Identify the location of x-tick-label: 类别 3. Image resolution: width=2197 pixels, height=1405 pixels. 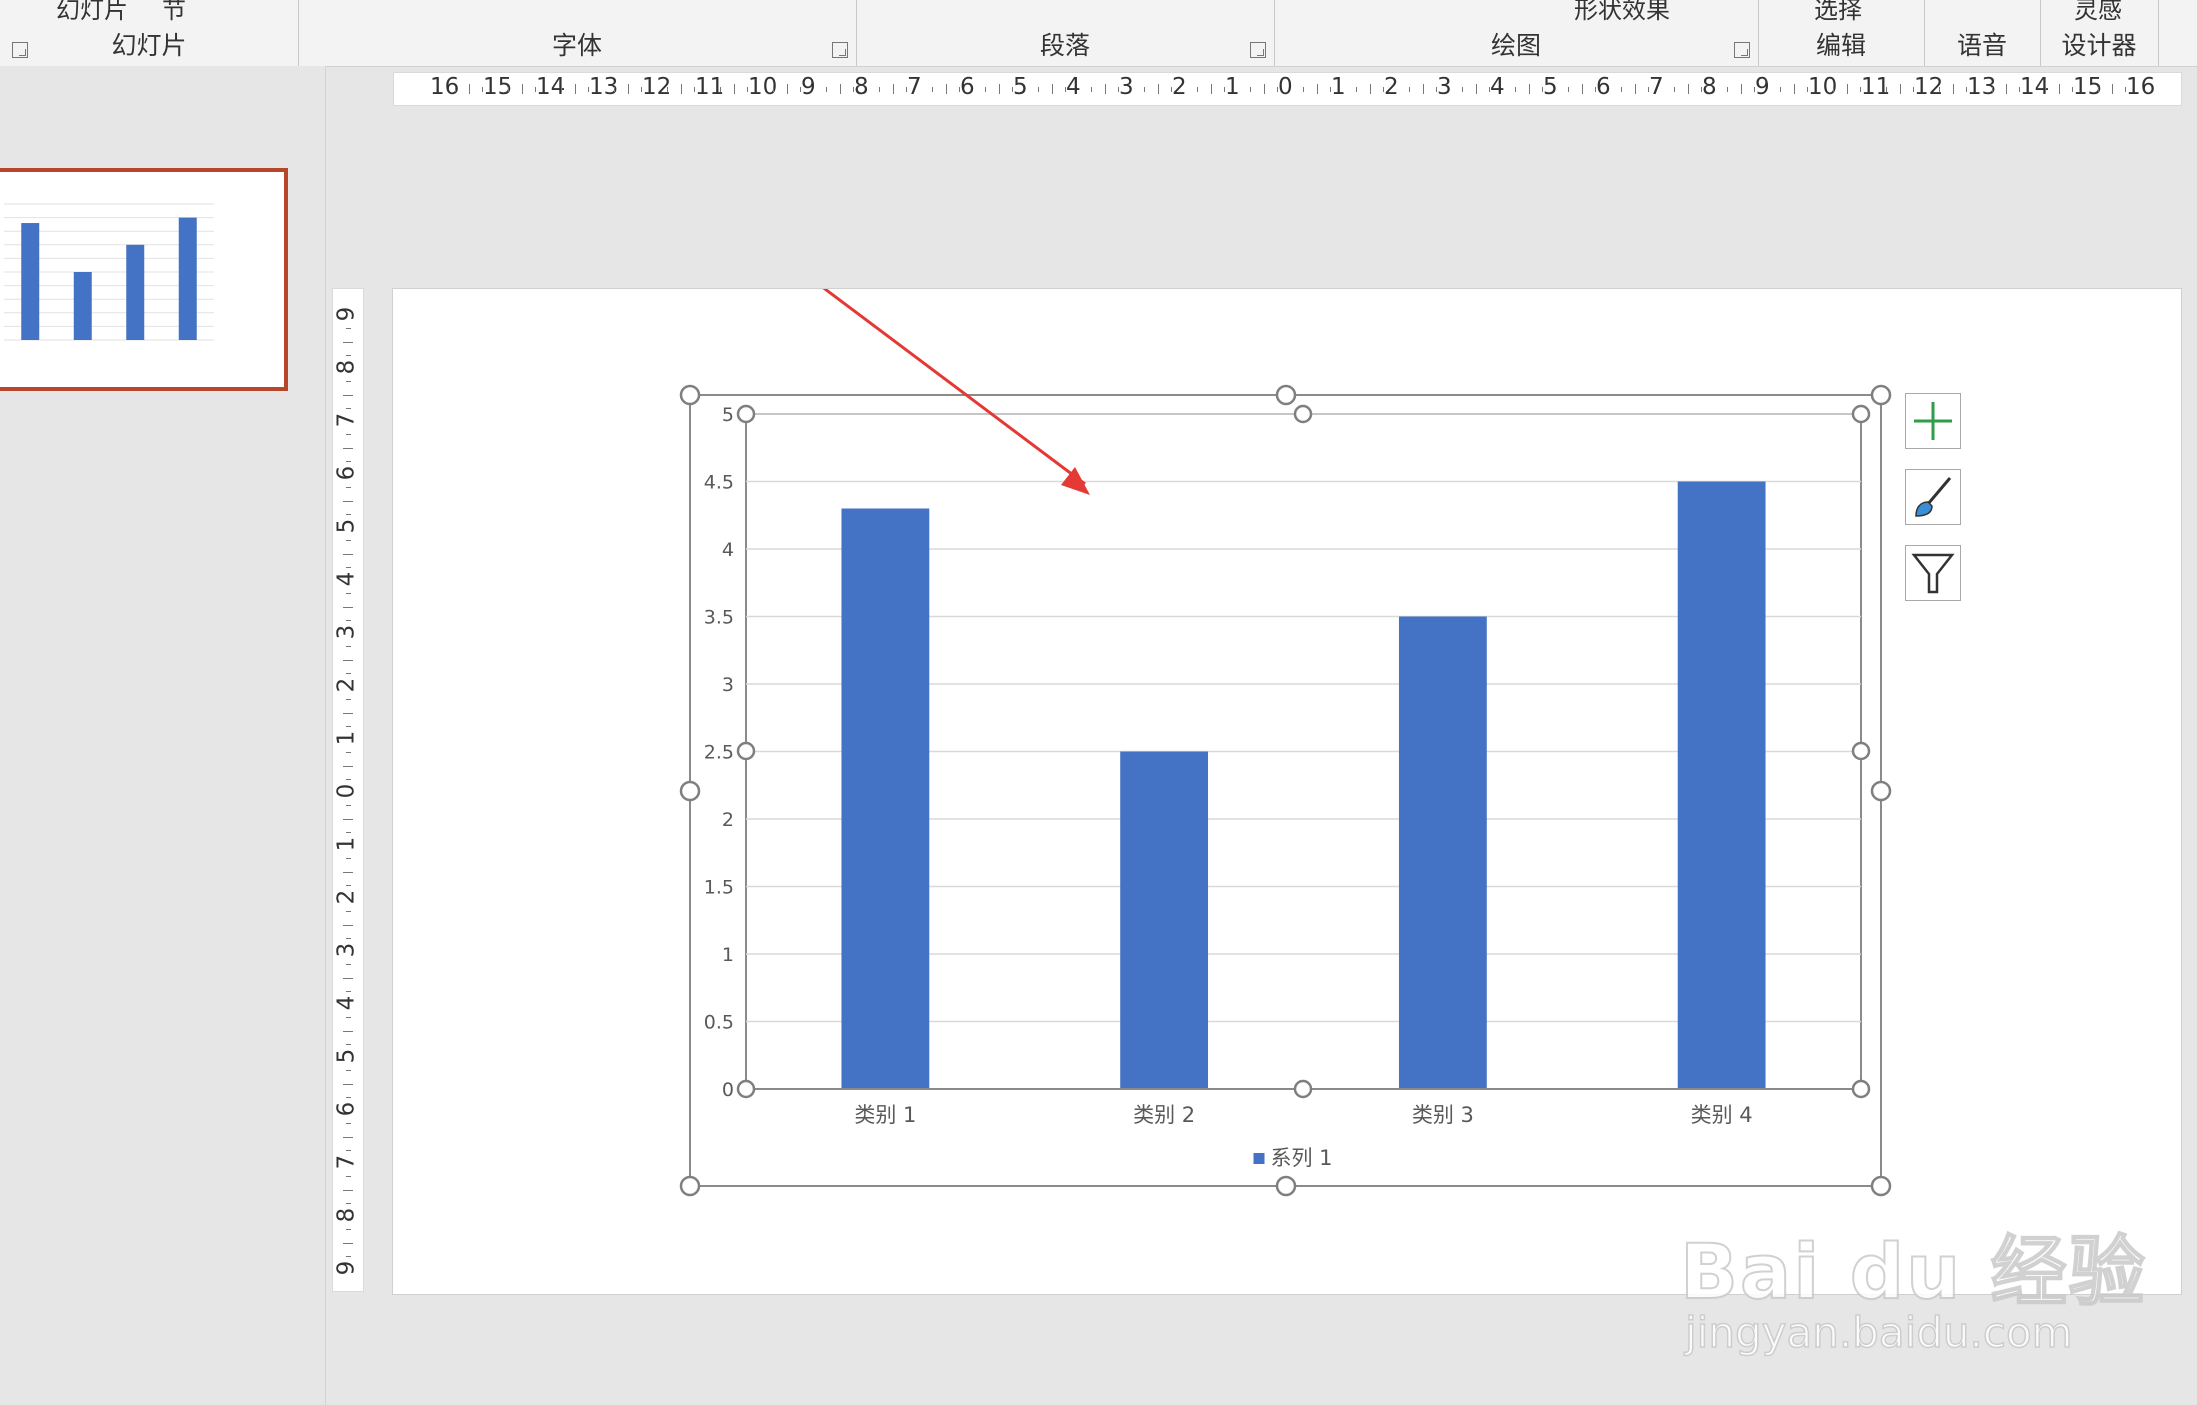
(1443, 1115).